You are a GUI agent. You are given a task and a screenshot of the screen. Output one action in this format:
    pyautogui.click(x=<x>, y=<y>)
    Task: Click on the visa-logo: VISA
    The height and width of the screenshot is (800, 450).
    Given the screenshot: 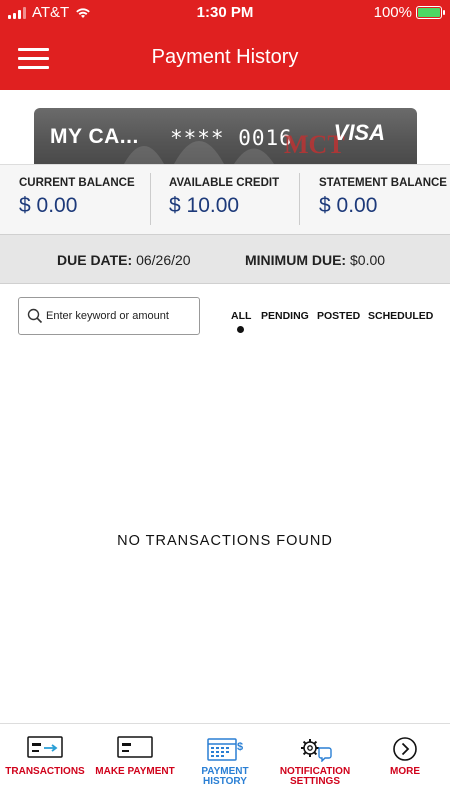 What is the action you would take?
    pyautogui.click(x=359, y=132)
    